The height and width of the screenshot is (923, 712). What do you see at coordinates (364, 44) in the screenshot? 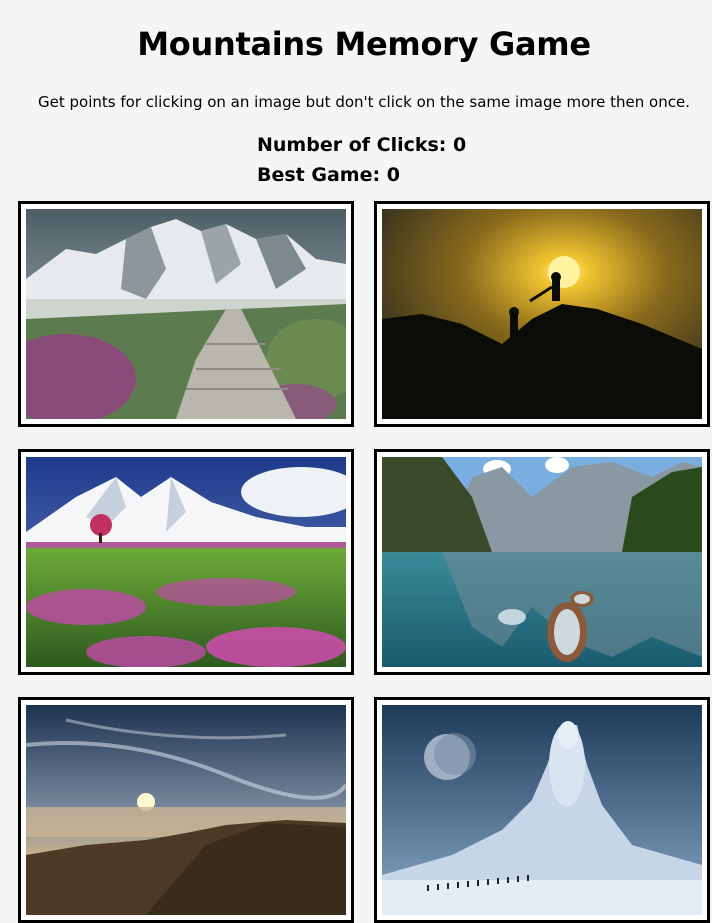
I see `page-title: Mountains Memory Game` at bounding box center [364, 44].